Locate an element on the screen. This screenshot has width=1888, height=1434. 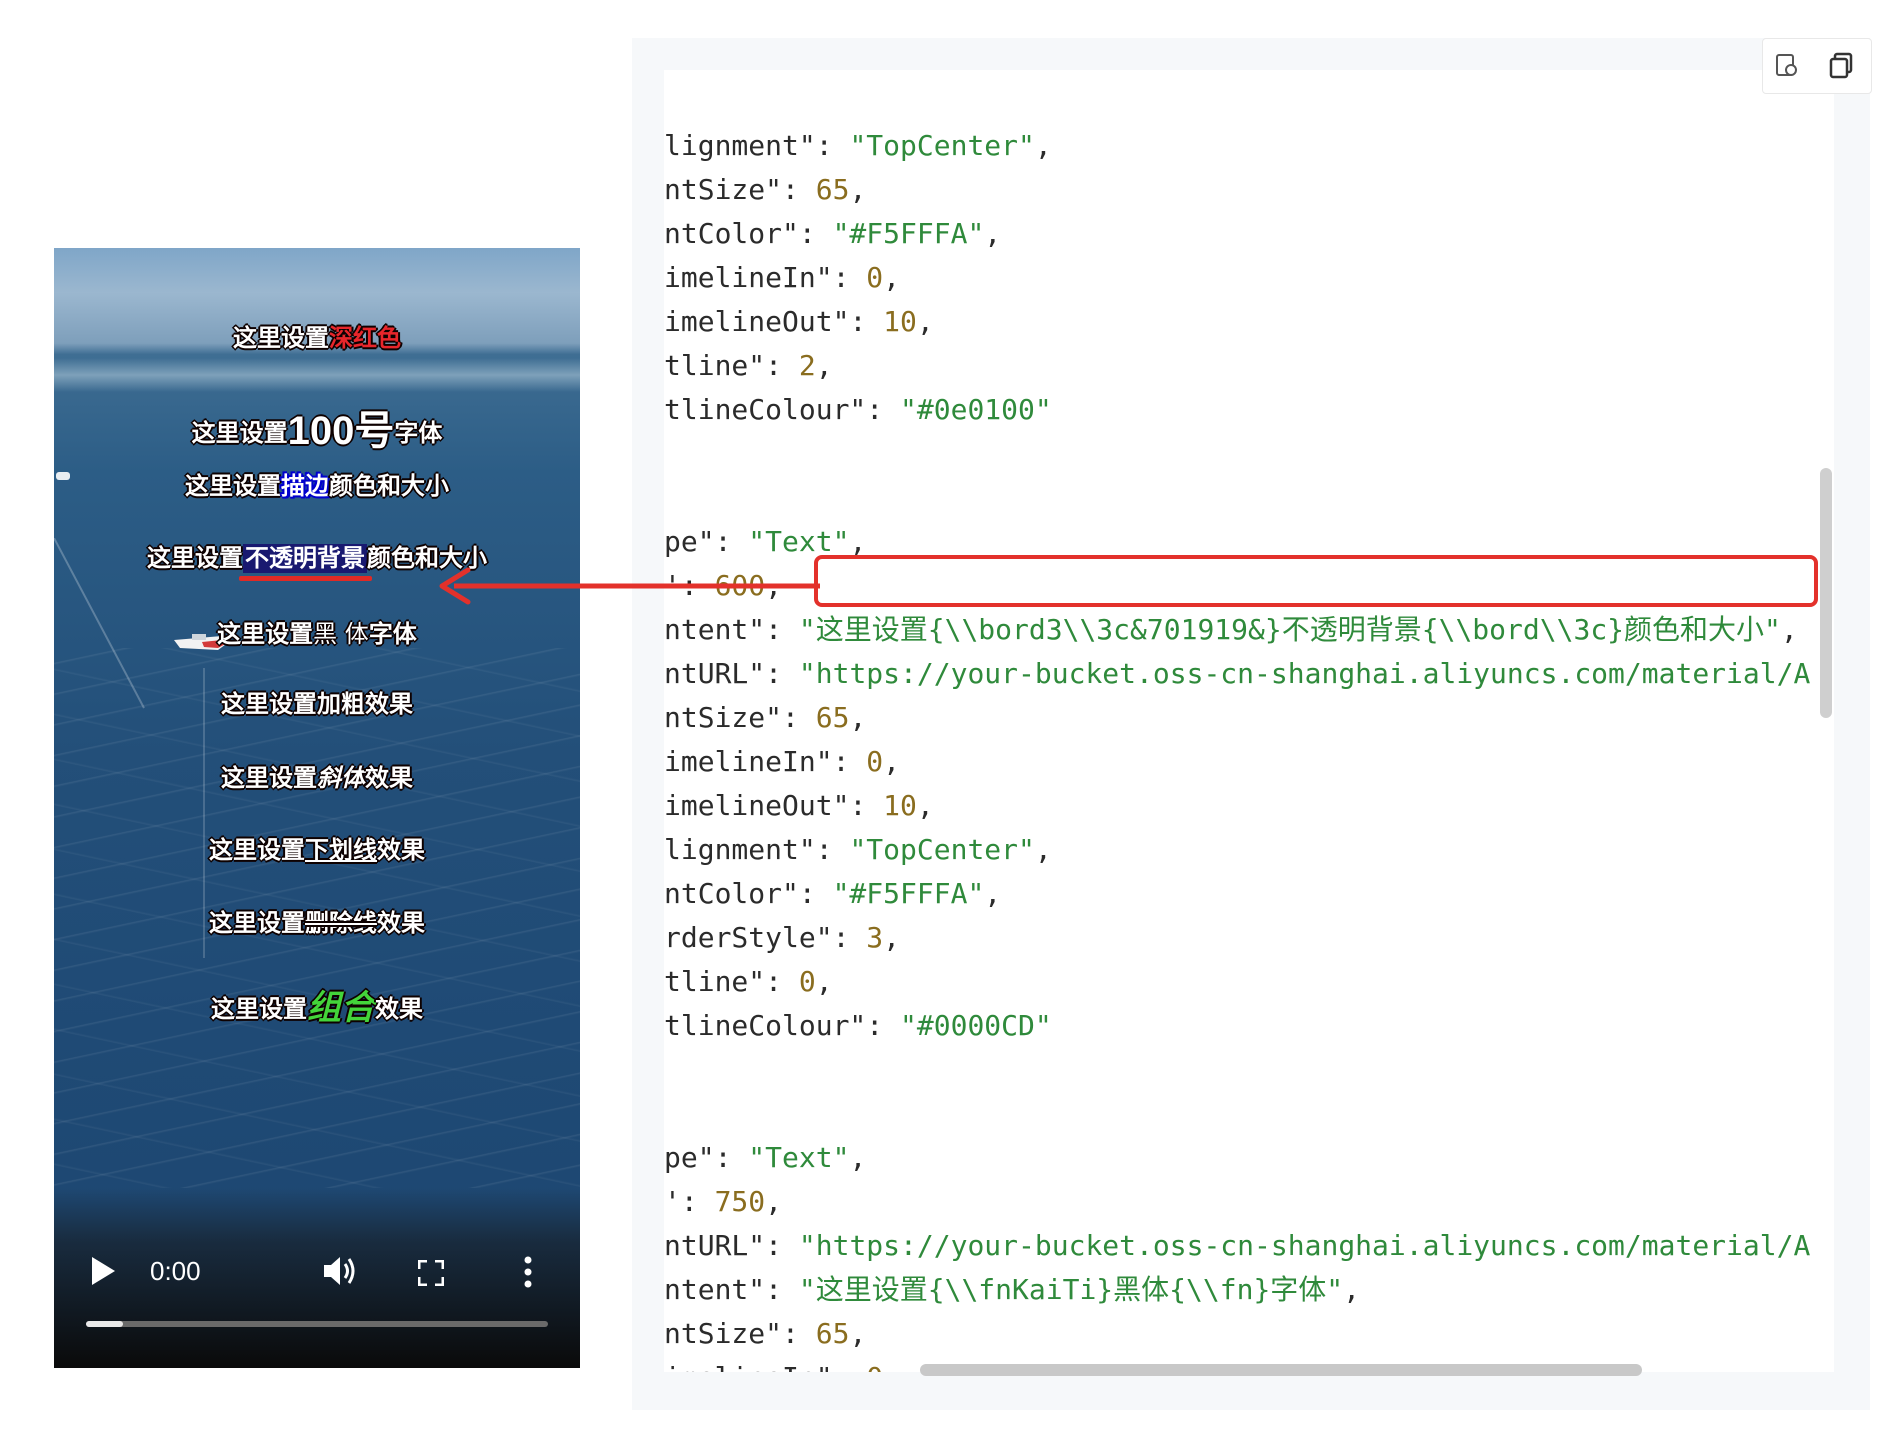
code-line: tline": 0, is located at coordinates (748, 982).